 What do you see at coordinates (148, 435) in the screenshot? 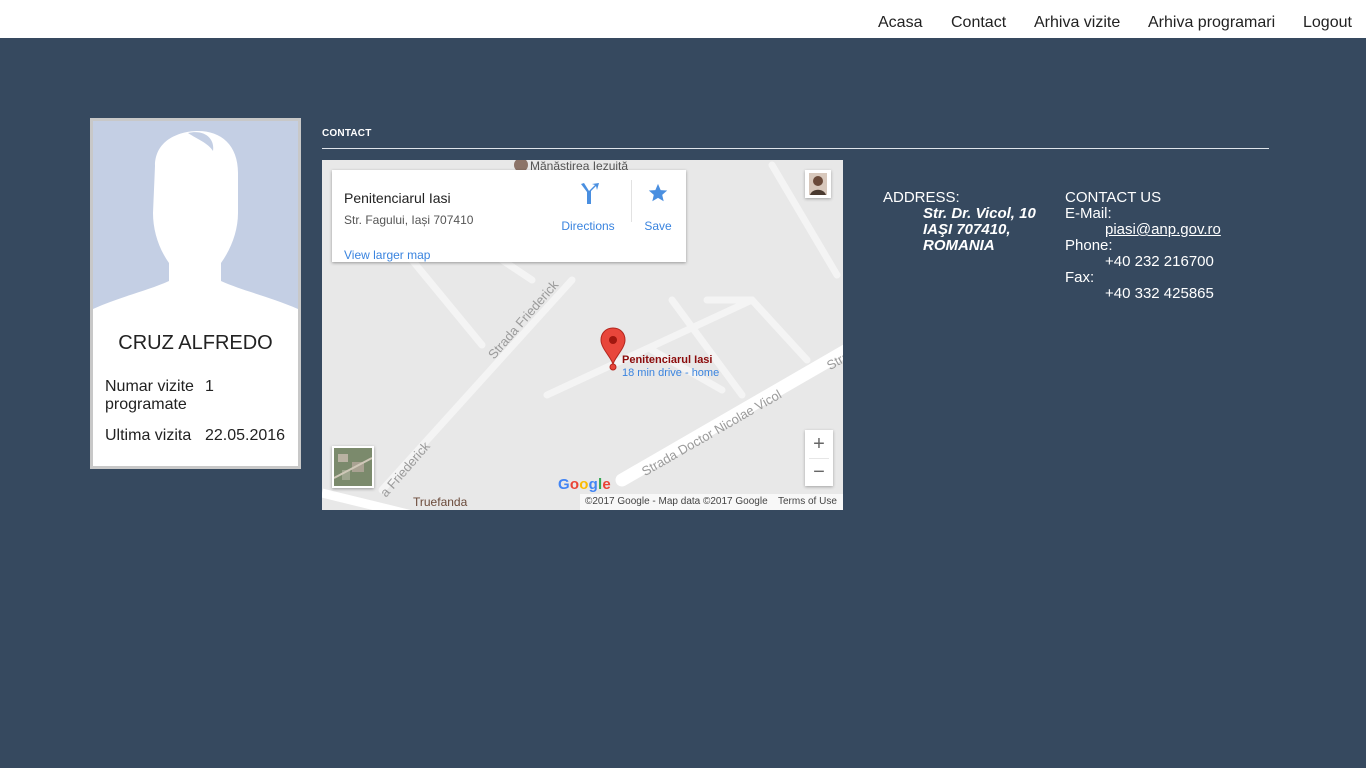
I see `last-visit-label: Ultima vizita` at bounding box center [148, 435].